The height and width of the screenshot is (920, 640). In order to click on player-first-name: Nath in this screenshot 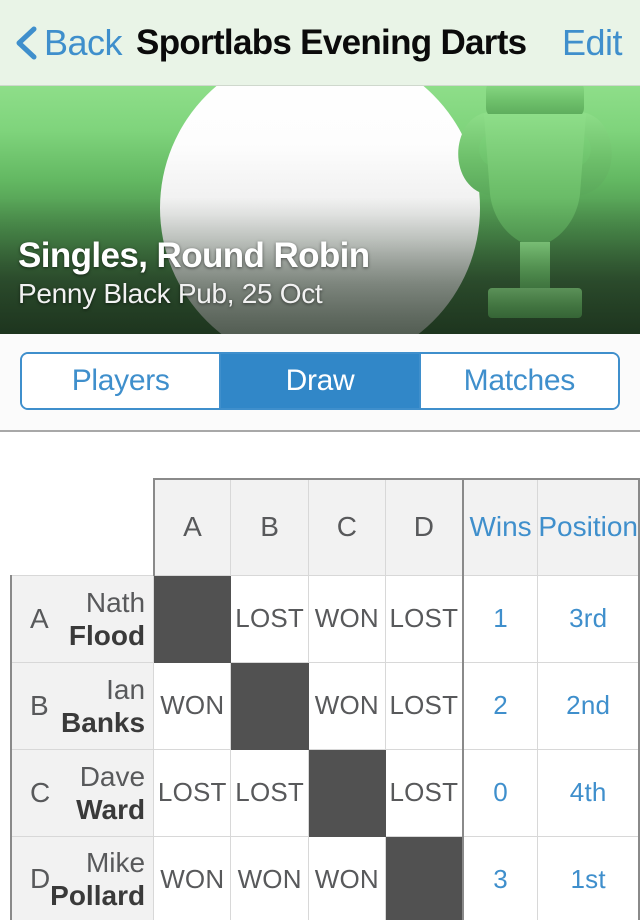, I will do `click(115, 602)`.